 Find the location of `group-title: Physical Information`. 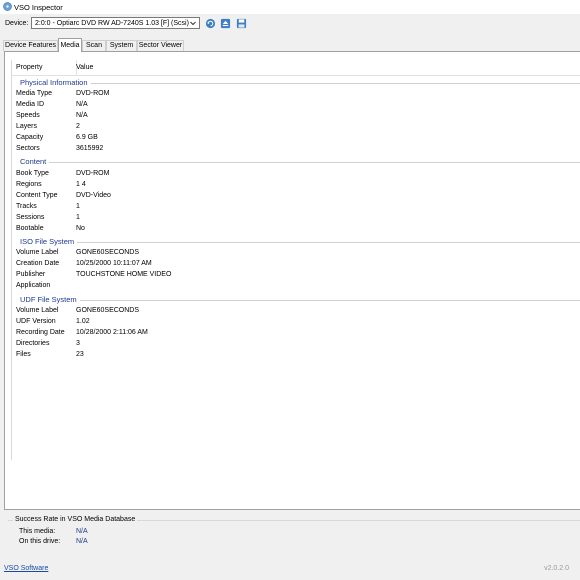

group-title: Physical Information is located at coordinates (55, 82).